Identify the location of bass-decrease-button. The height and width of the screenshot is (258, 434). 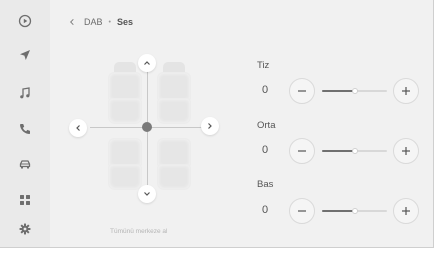
(302, 211).